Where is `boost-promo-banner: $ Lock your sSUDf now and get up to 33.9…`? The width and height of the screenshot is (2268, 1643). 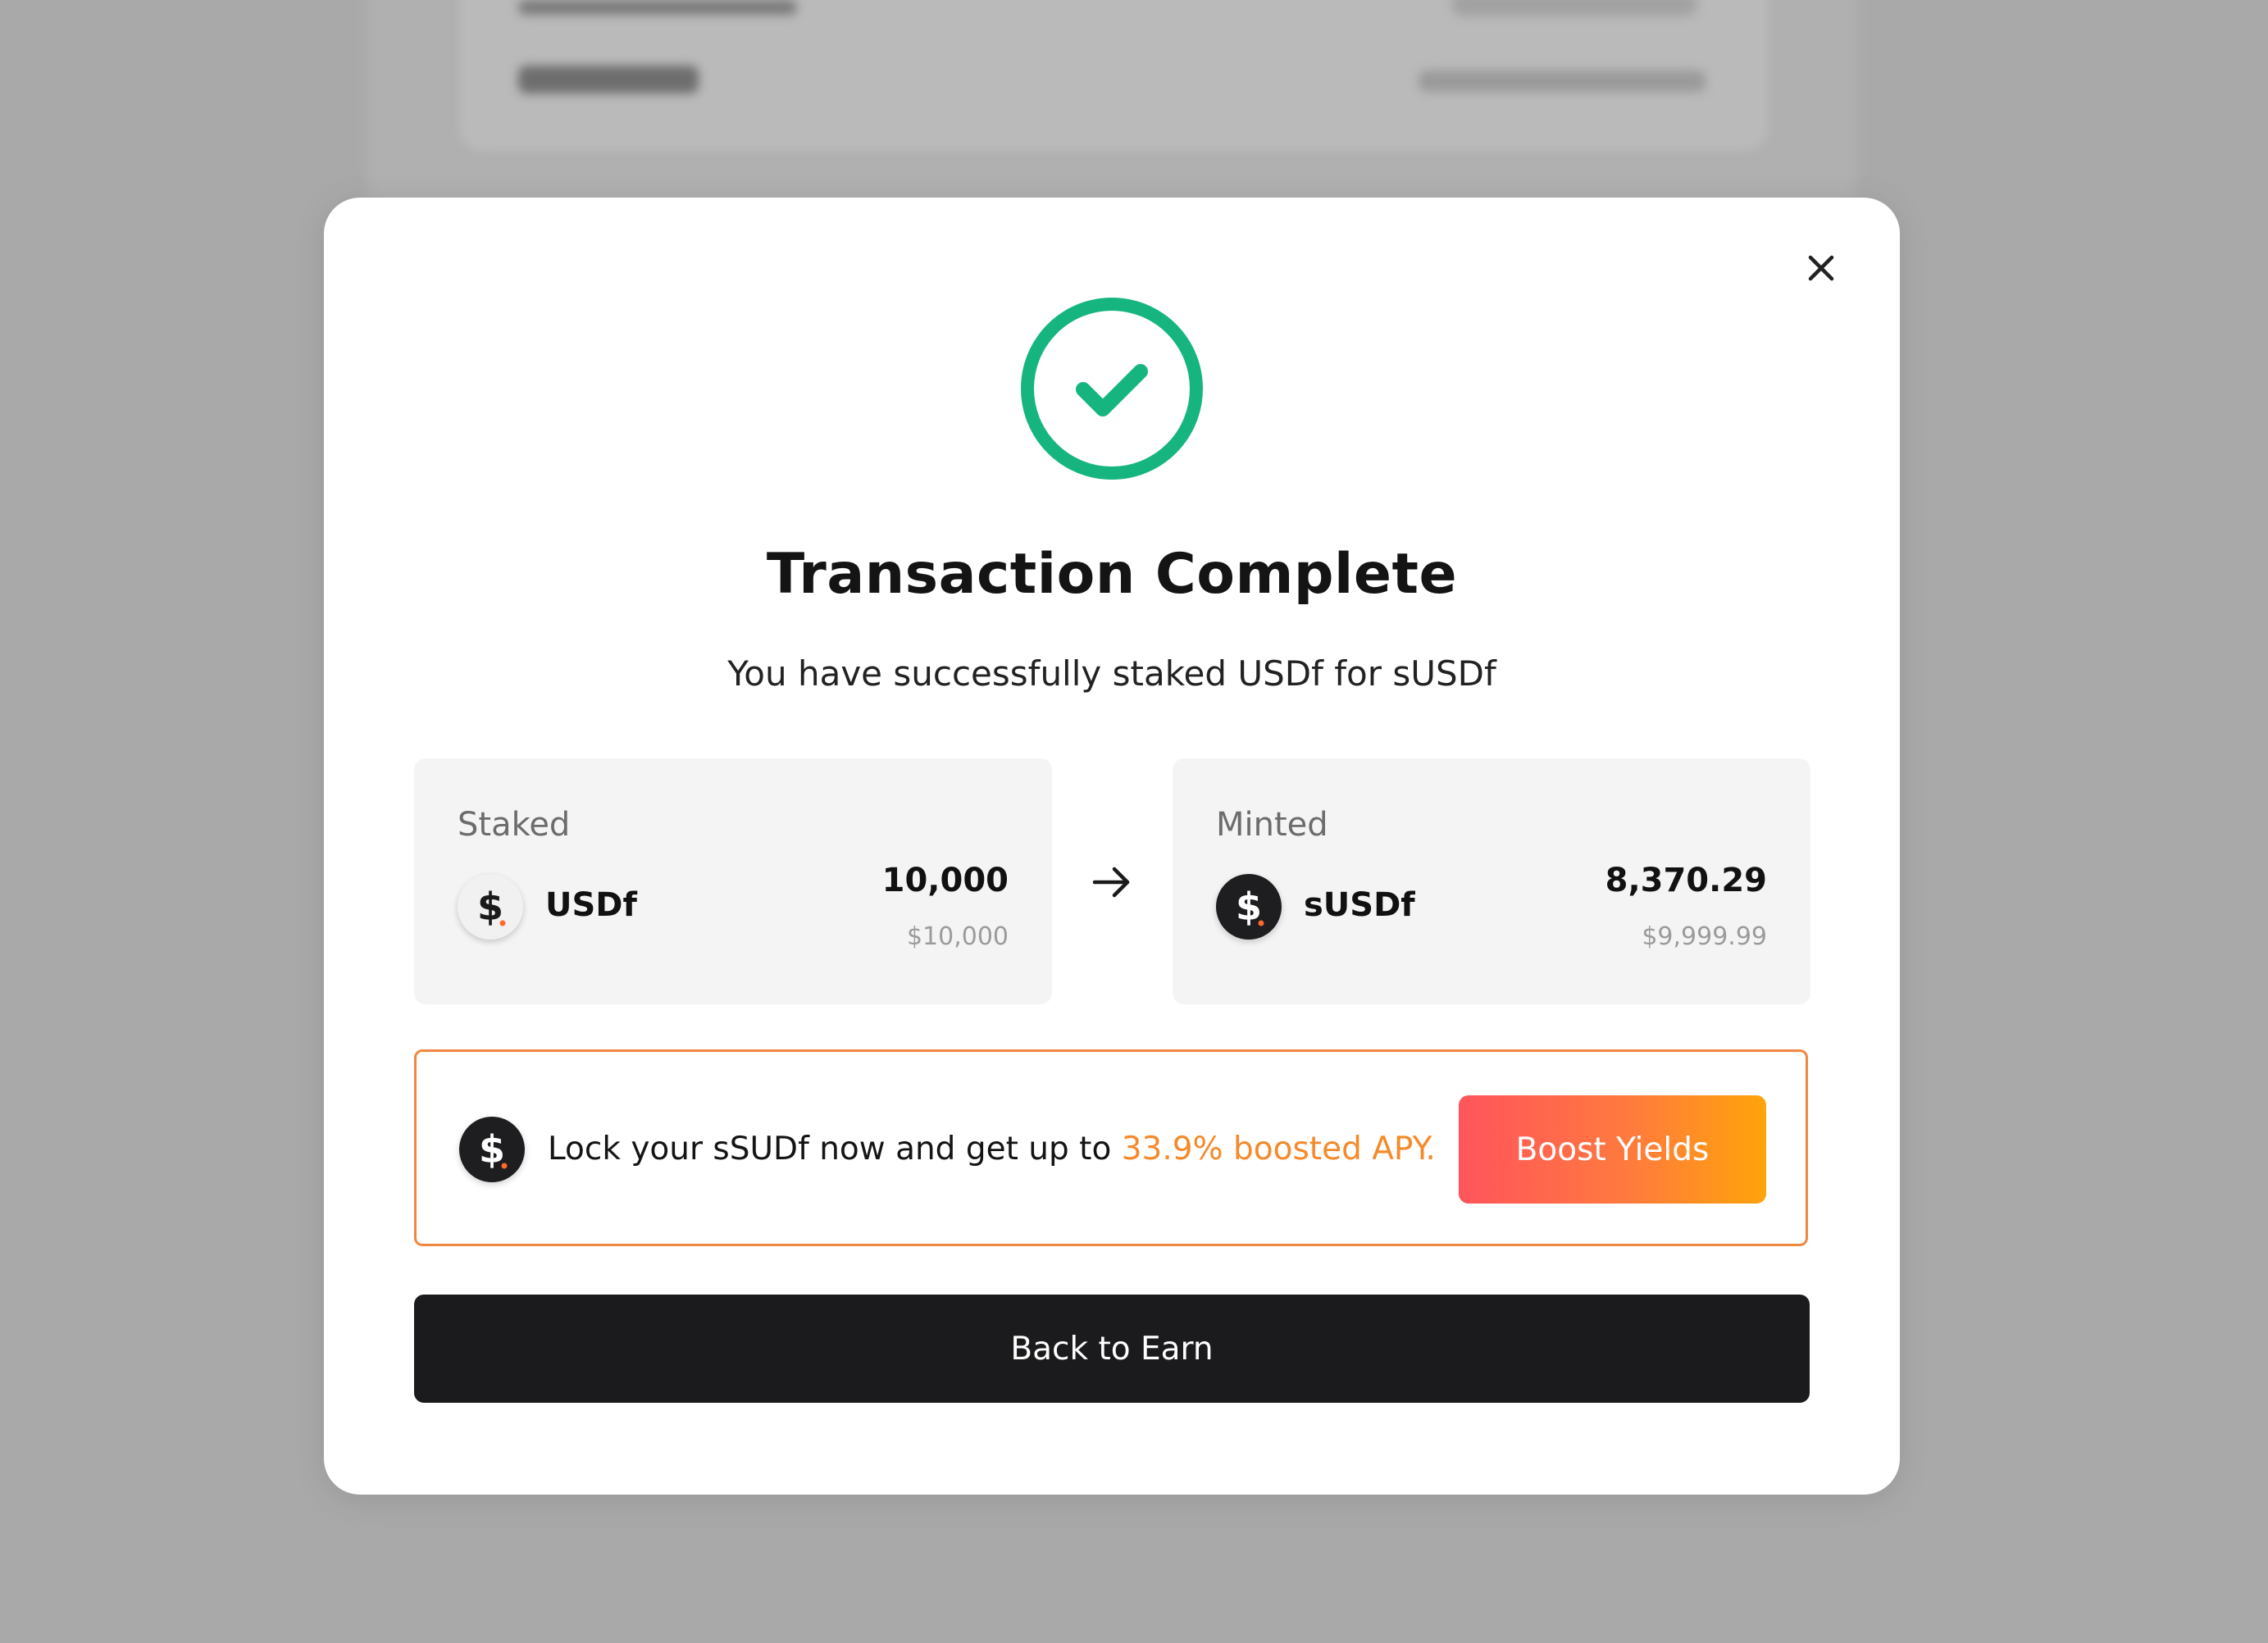
boost-promo-banner: $ Lock your sSUDf now and get up to 33.9… is located at coordinates (1111, 1147).